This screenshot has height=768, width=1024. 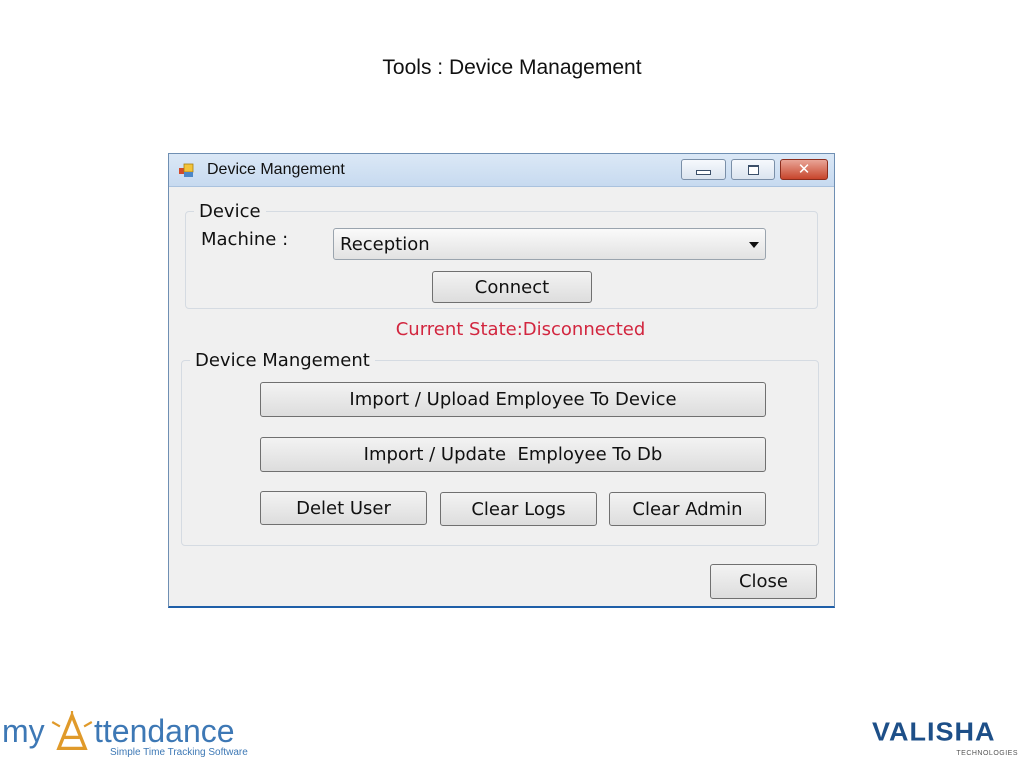 What do you see at coordinates (512, 67) in the screenshot?
I see `slide-title: Tools : Device Management` at bounding box center [512, 67].